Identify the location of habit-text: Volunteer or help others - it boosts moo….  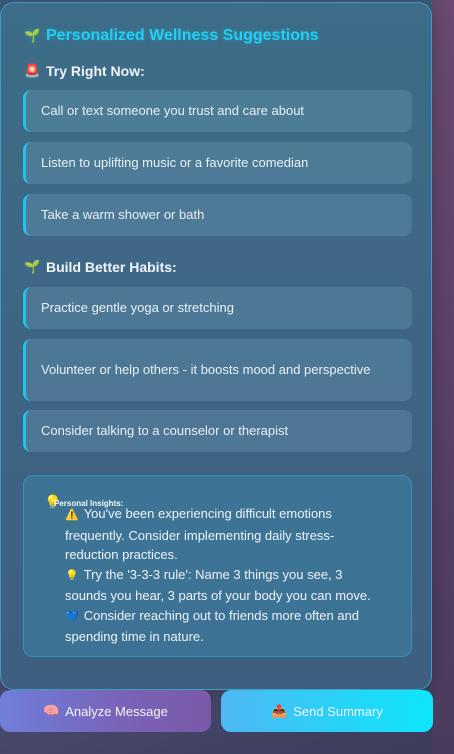
(206, 370).